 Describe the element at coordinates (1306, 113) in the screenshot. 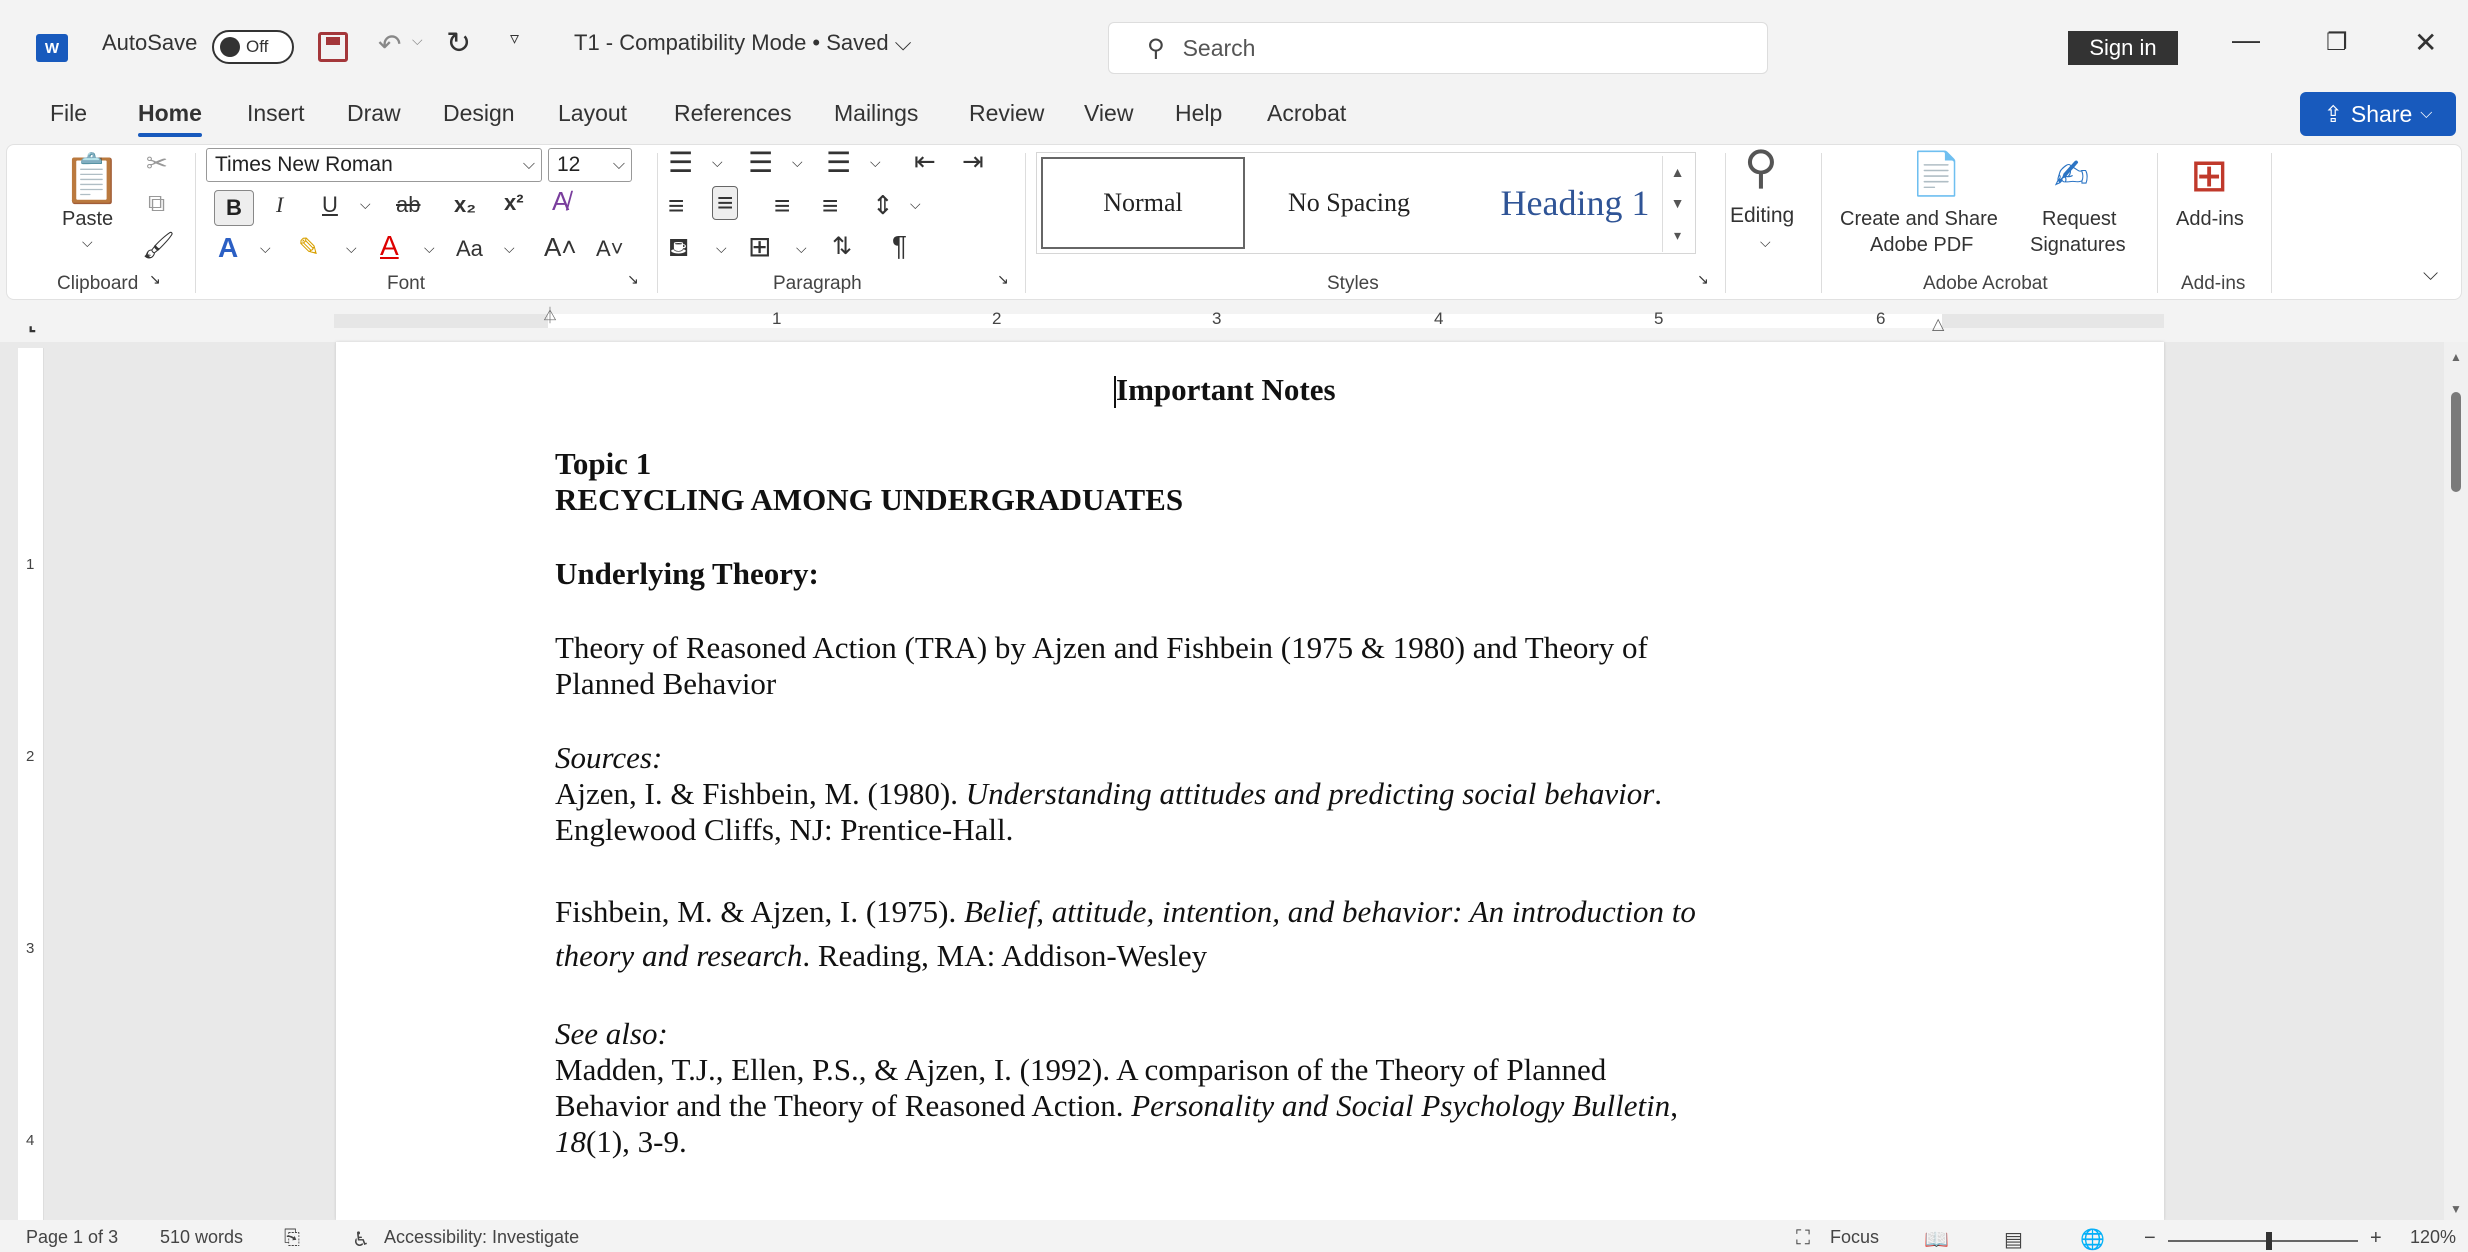

I see `tab-acrobat: Acrobat` at that location.